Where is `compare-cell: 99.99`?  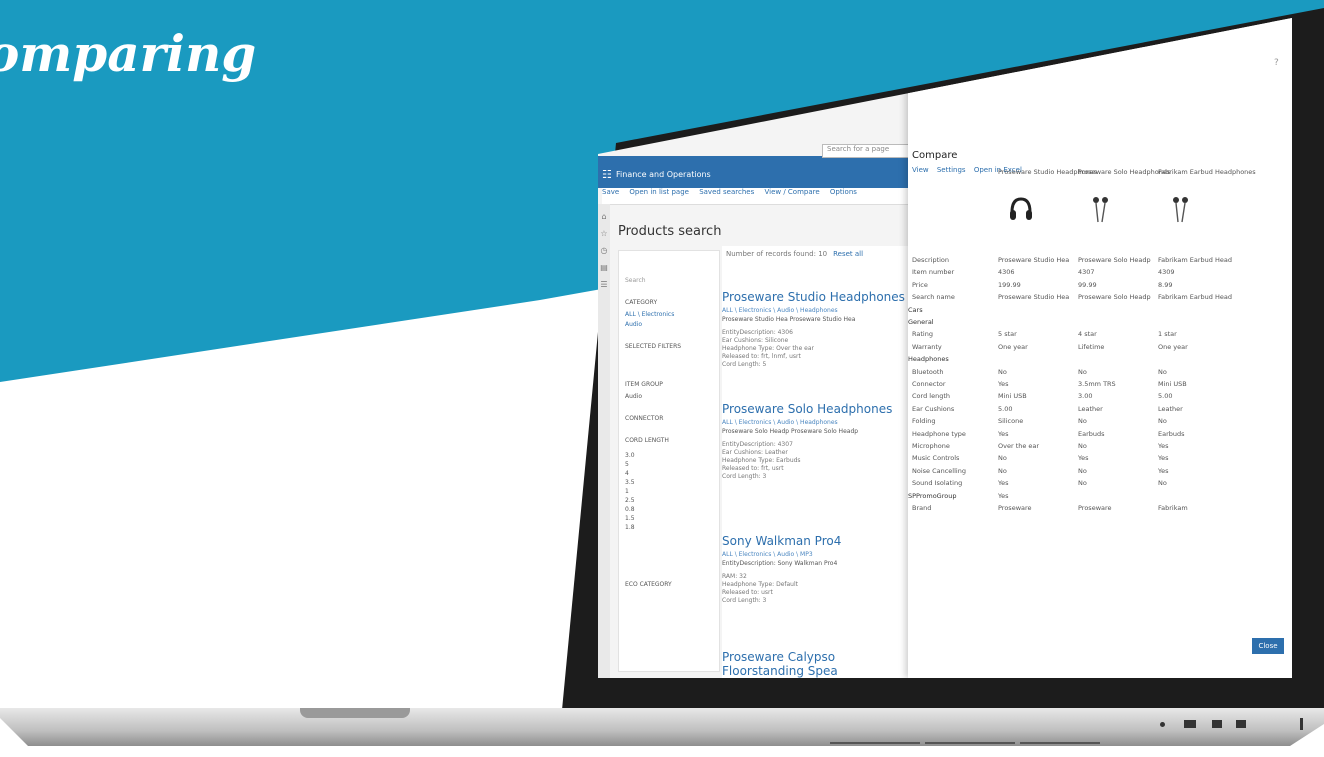 compare-cell: 99.99 is located at coordinates (1087, 284).